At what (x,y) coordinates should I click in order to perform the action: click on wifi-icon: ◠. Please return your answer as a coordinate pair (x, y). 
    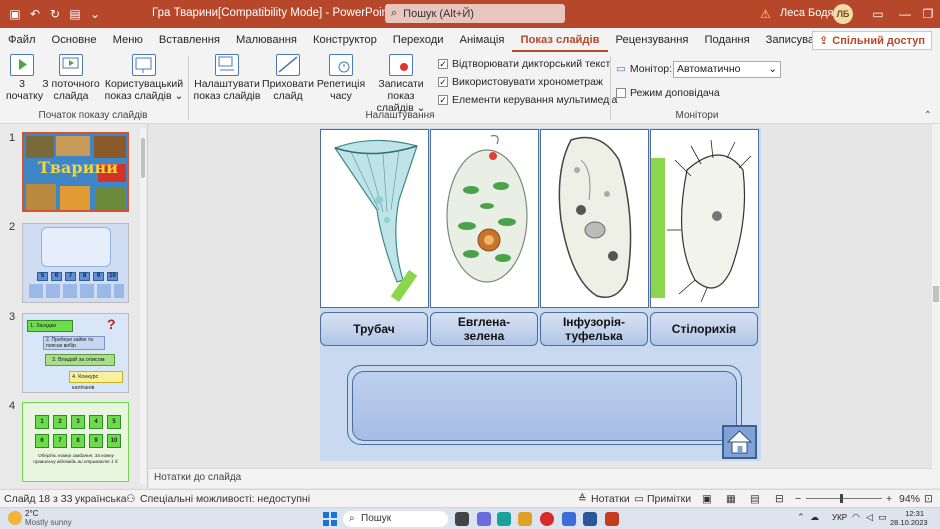
    Looking at the image, I should click on (856, 517).